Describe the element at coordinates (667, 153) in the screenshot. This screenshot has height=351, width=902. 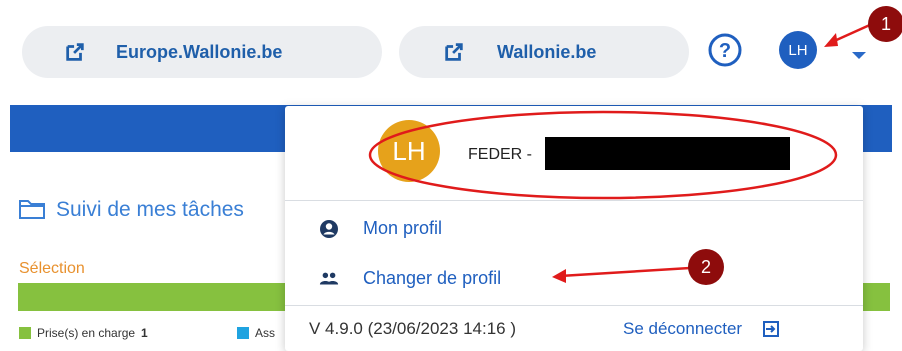
I see `redacted-username` at that location.